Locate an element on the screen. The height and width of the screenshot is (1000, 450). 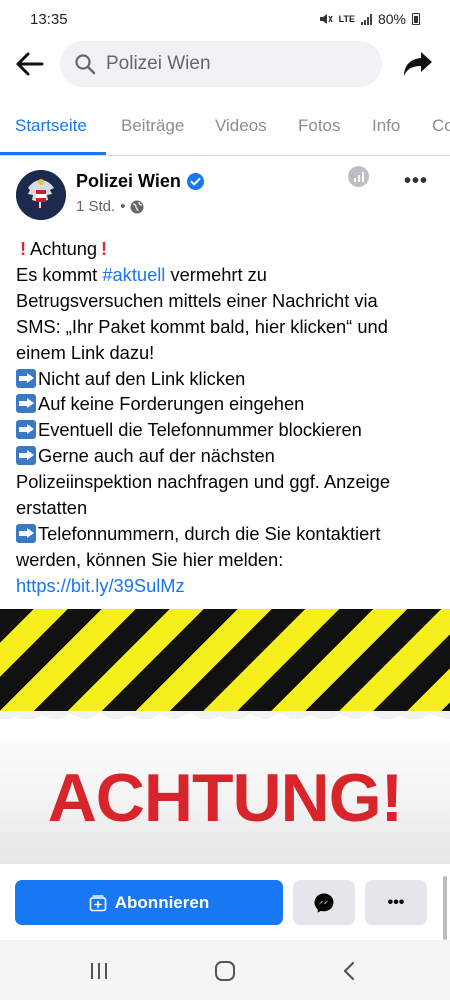
hashtag-link: #aktuell is located at coordinates (133, 274).